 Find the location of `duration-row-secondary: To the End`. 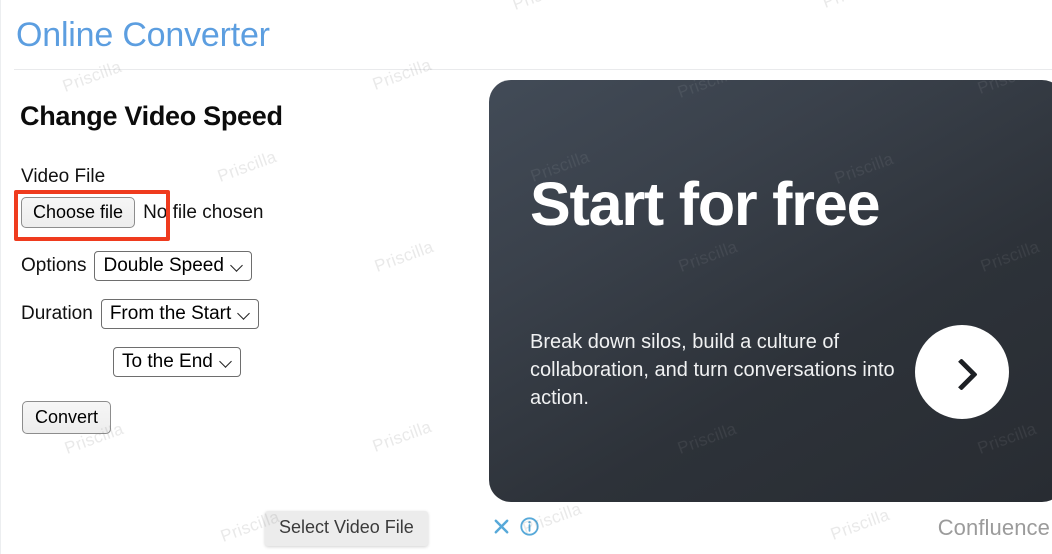

duration-row-secondary: To the End is located at coordinates (177, 362).